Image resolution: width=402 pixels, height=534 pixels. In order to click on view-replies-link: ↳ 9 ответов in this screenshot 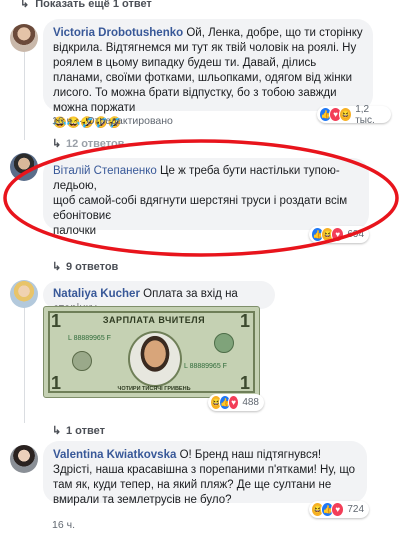, I will do `click(85, 266)`.